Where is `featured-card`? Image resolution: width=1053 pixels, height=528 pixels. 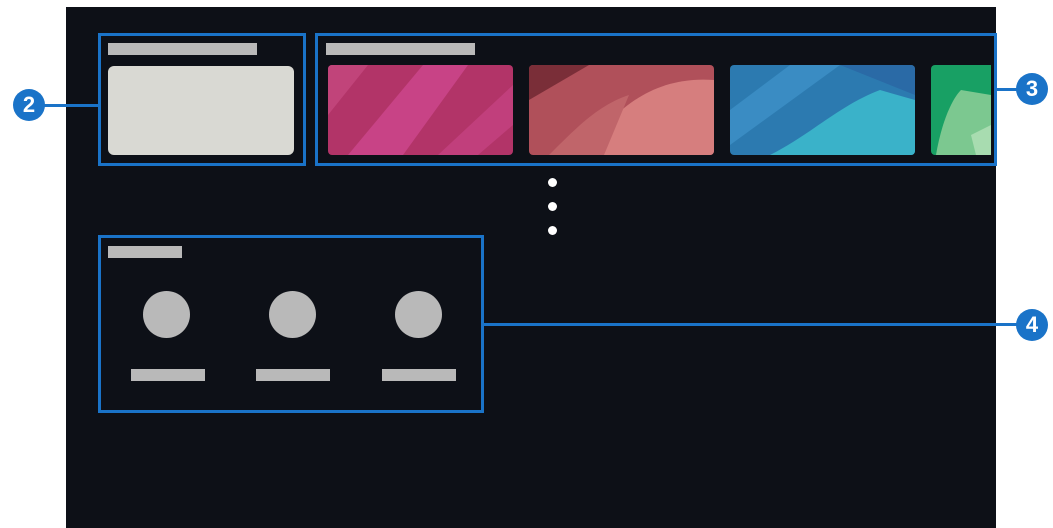
featured-card is located at coordinates (201, 110).